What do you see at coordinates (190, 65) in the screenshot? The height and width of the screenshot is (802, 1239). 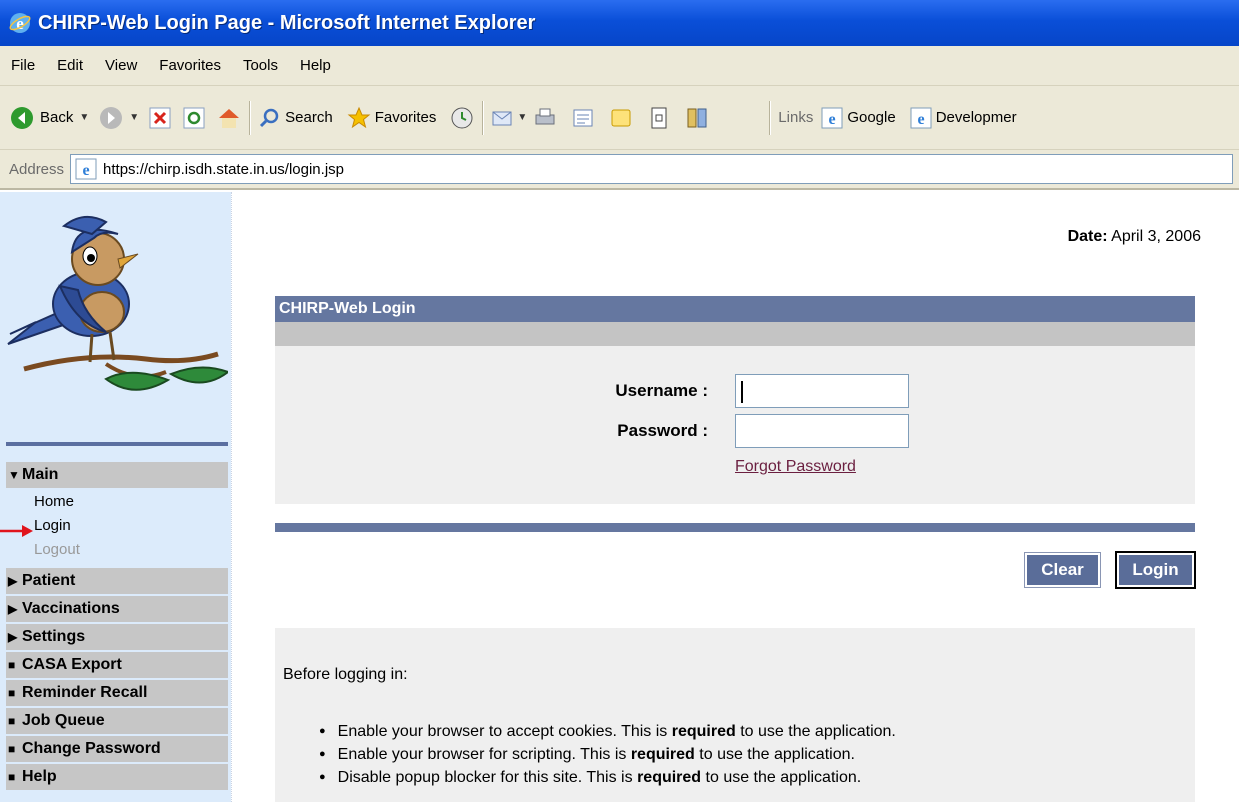 I see `menu-favorites: Favorites` at bounding box center [190, 65].